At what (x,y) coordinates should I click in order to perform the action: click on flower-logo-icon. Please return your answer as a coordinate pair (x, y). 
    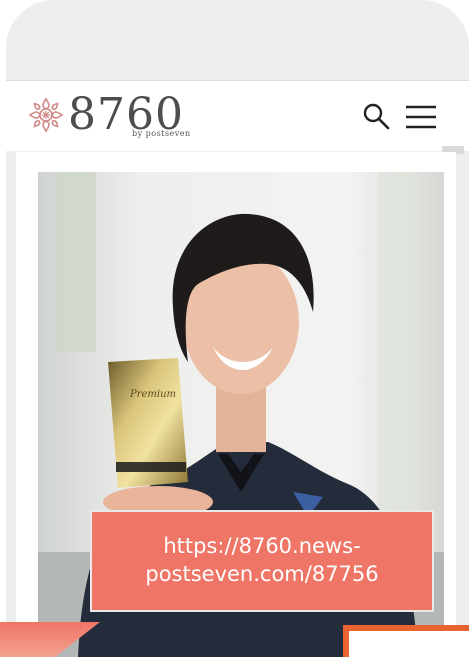
    Looking at the image, I should click on (46, 115).